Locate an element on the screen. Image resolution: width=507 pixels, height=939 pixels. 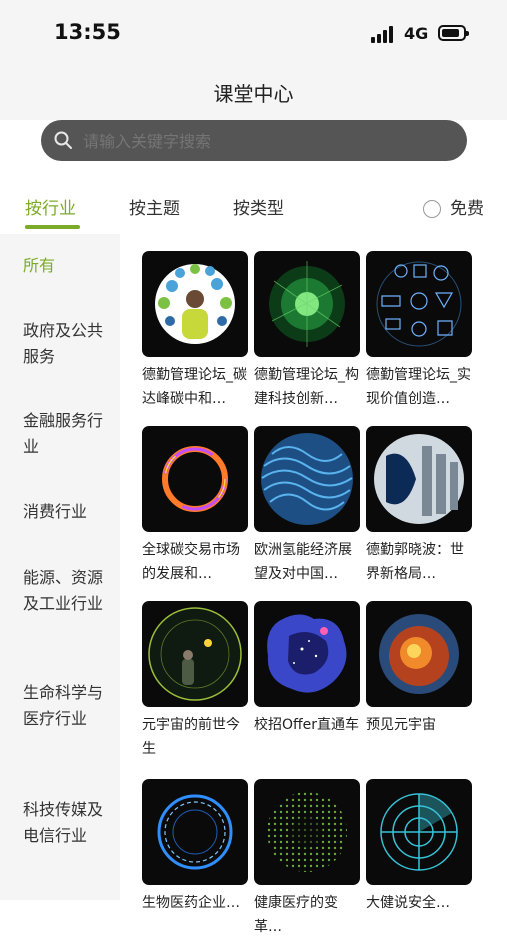
radio-circle-icon is located at coordinates (432, 209).